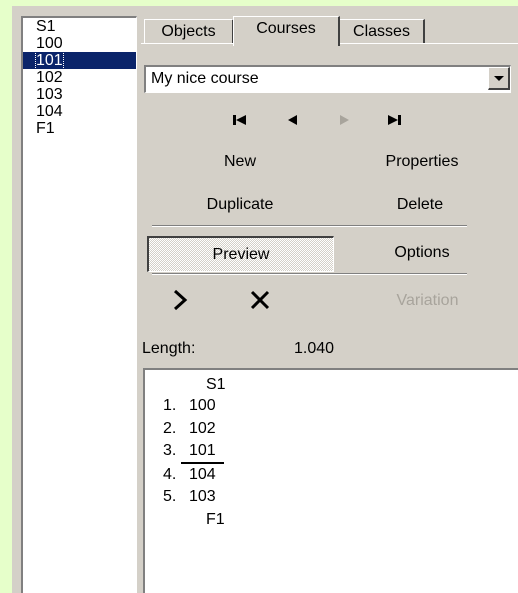 The width and height of the screenshot is (518, 593). I want to click on chevron-right-icon, so click(180, 300).